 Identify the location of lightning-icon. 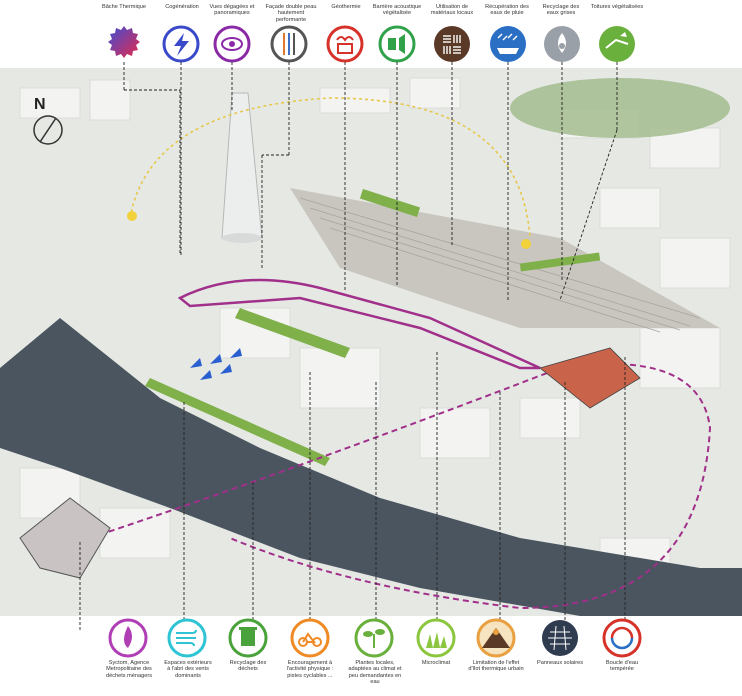
(181, 44).